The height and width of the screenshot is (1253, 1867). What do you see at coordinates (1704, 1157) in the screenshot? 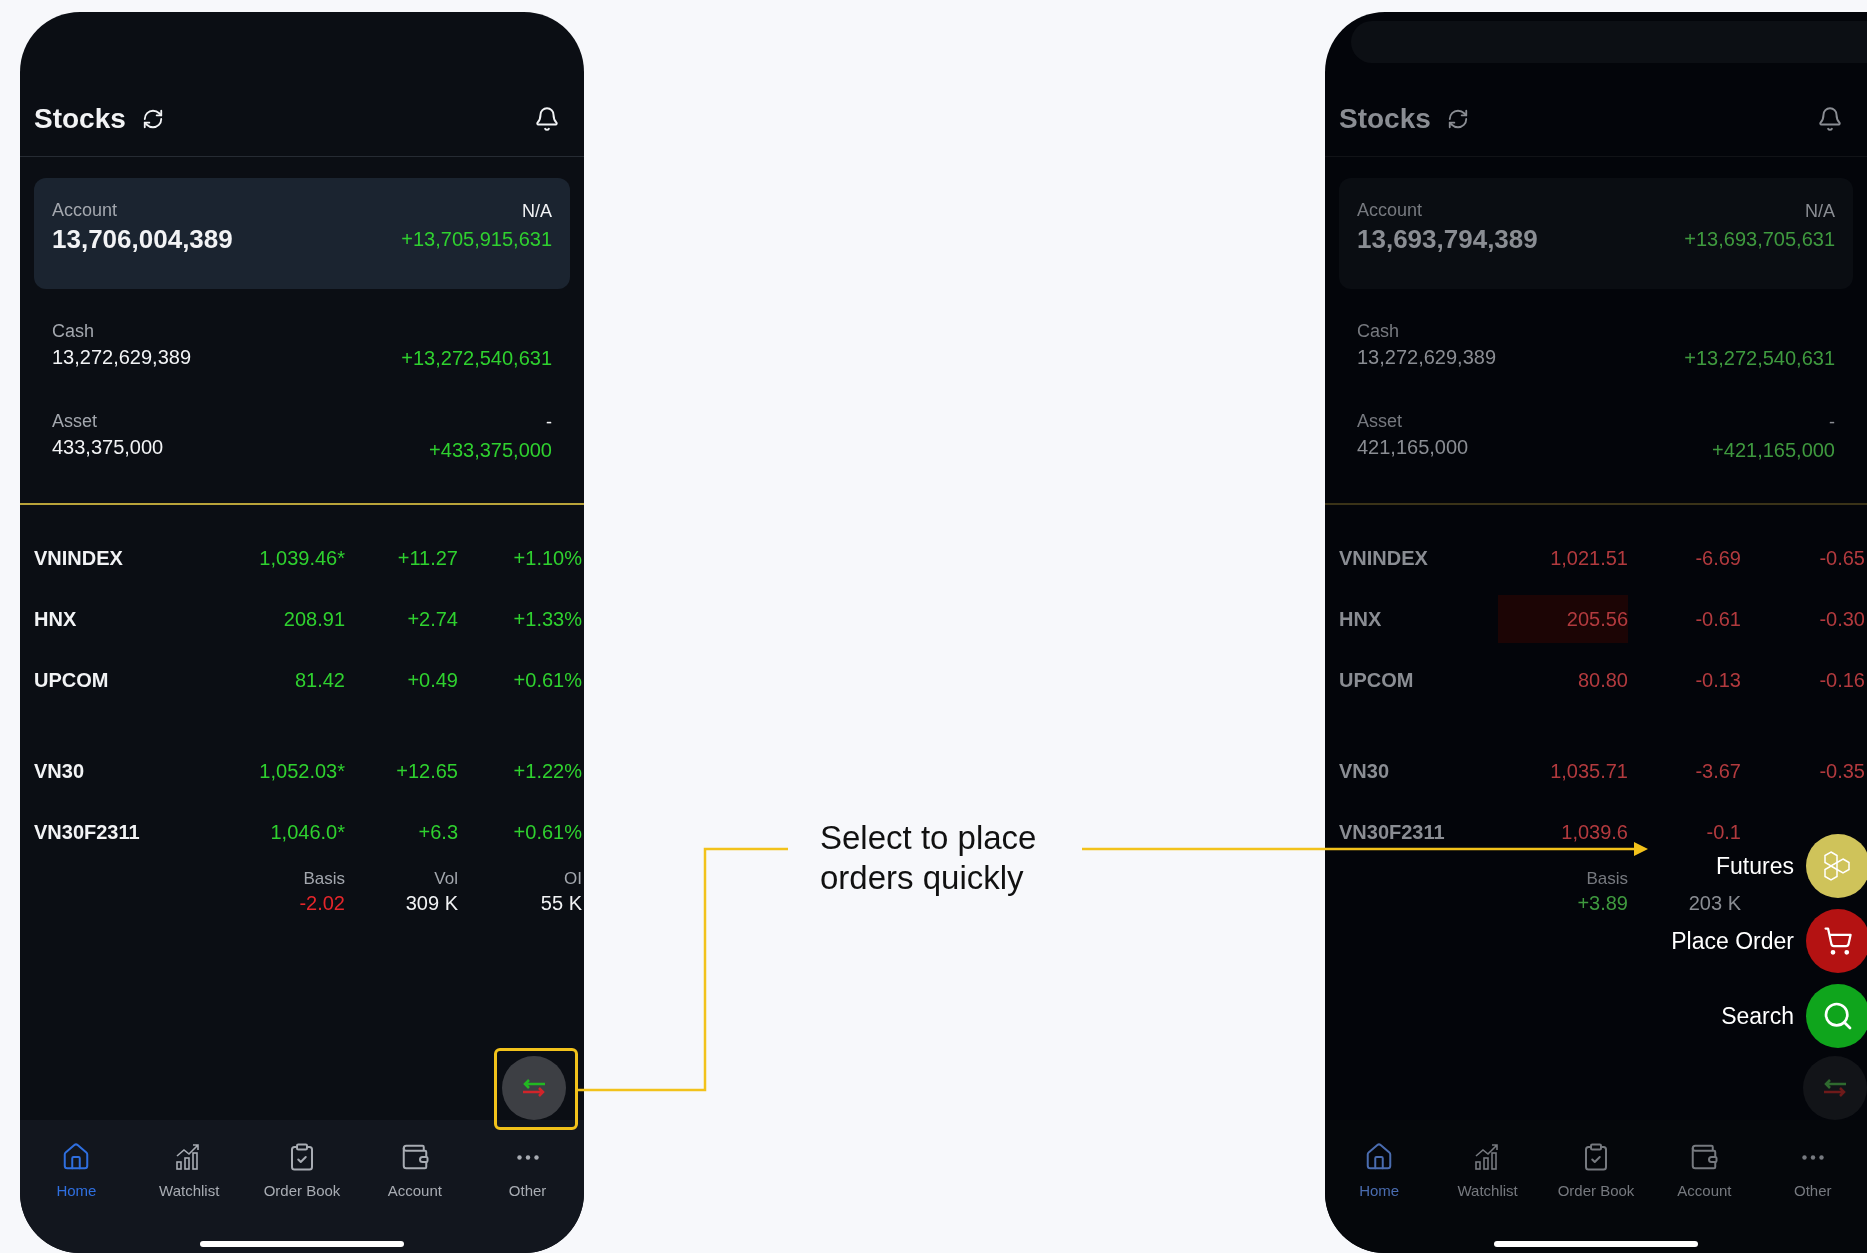
I see `wallet-icon` at bounding box center [1704, 1157].